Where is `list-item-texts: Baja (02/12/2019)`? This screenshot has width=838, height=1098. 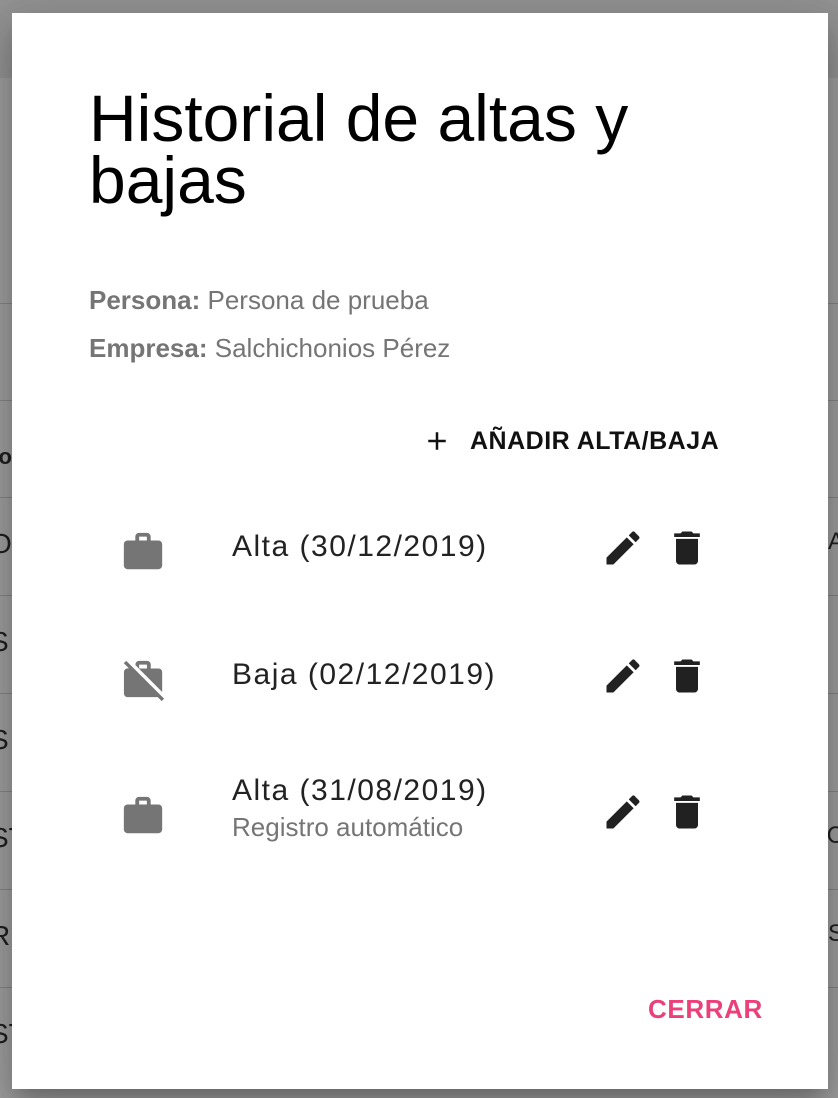
list-item-texts: Baja (02/12/2019) is located at coordinates (364, 675).